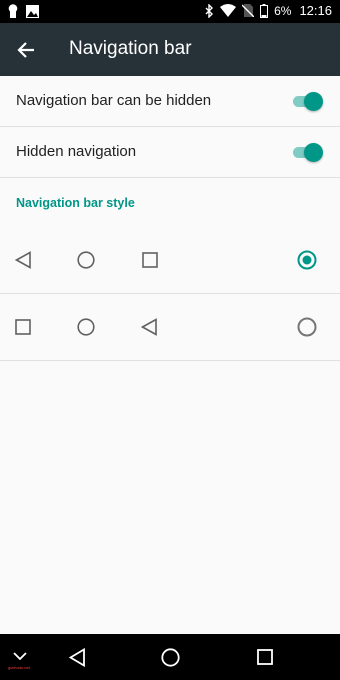 The image size is (340, 680). Describe the element at coordinates (315, 10) in the screenshot. I see `clock: 12:16` at that location.